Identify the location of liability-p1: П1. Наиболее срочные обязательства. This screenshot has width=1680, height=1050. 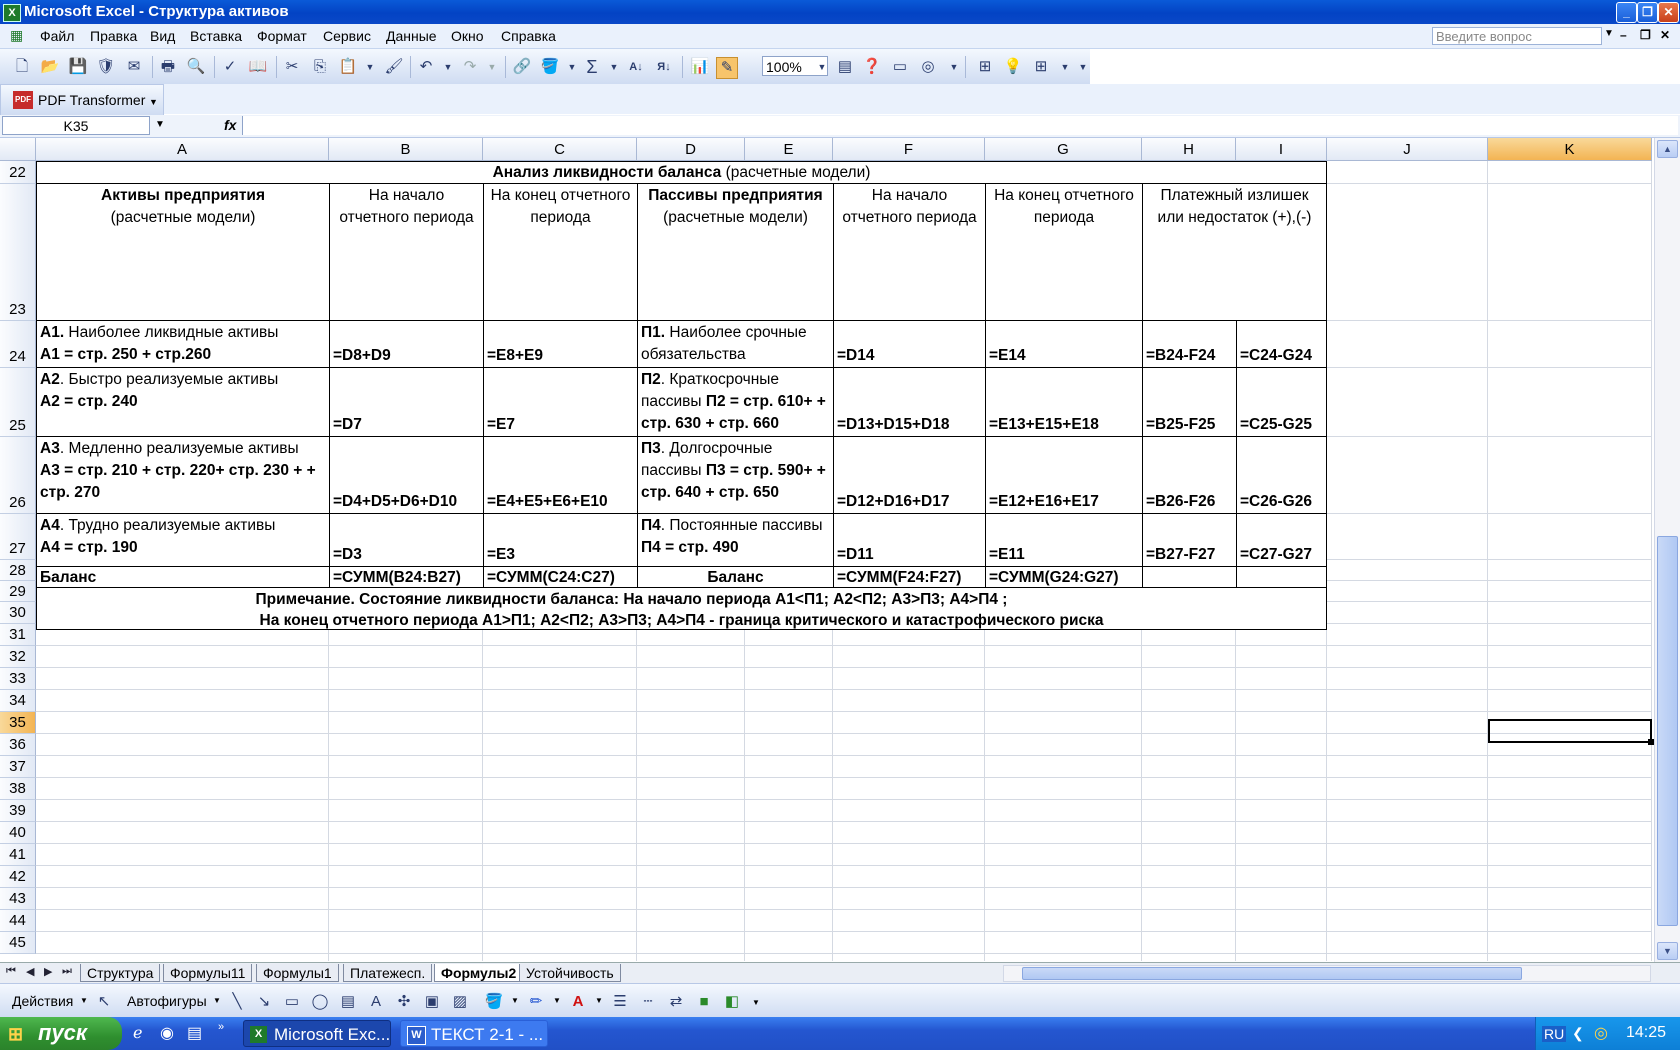
(735, 343).